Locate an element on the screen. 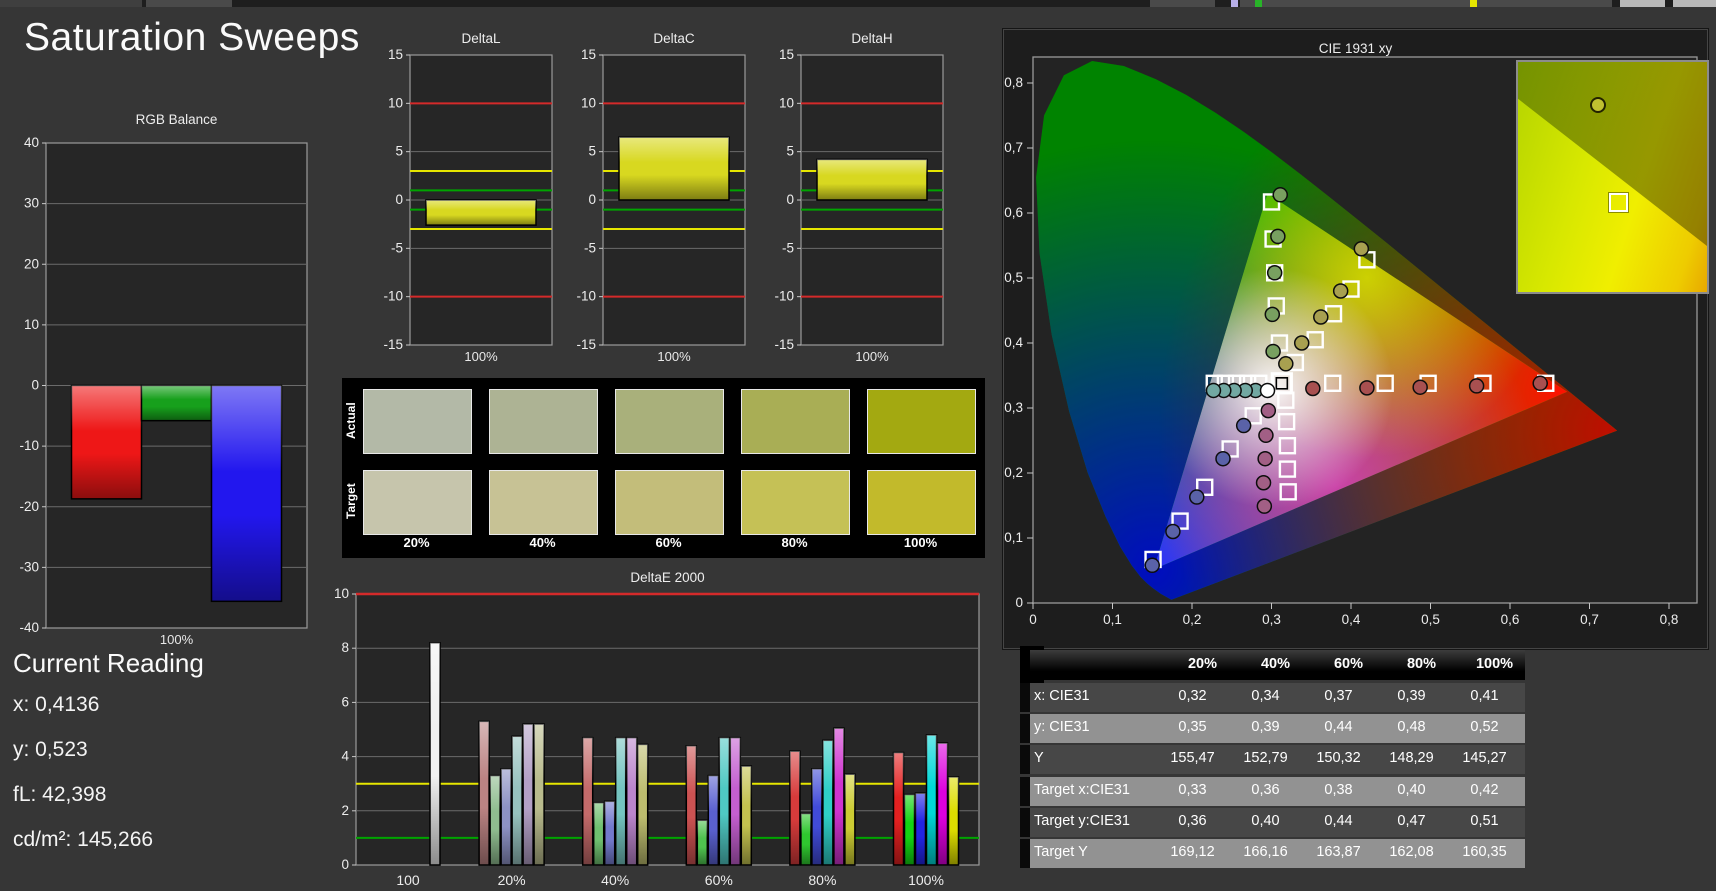 The height and width of the screenshot is (891, 1716). table-row: Target y:CIE31 0,36 0,40 0,44 0,47 0,51 is located at coordinates (1277, 822).